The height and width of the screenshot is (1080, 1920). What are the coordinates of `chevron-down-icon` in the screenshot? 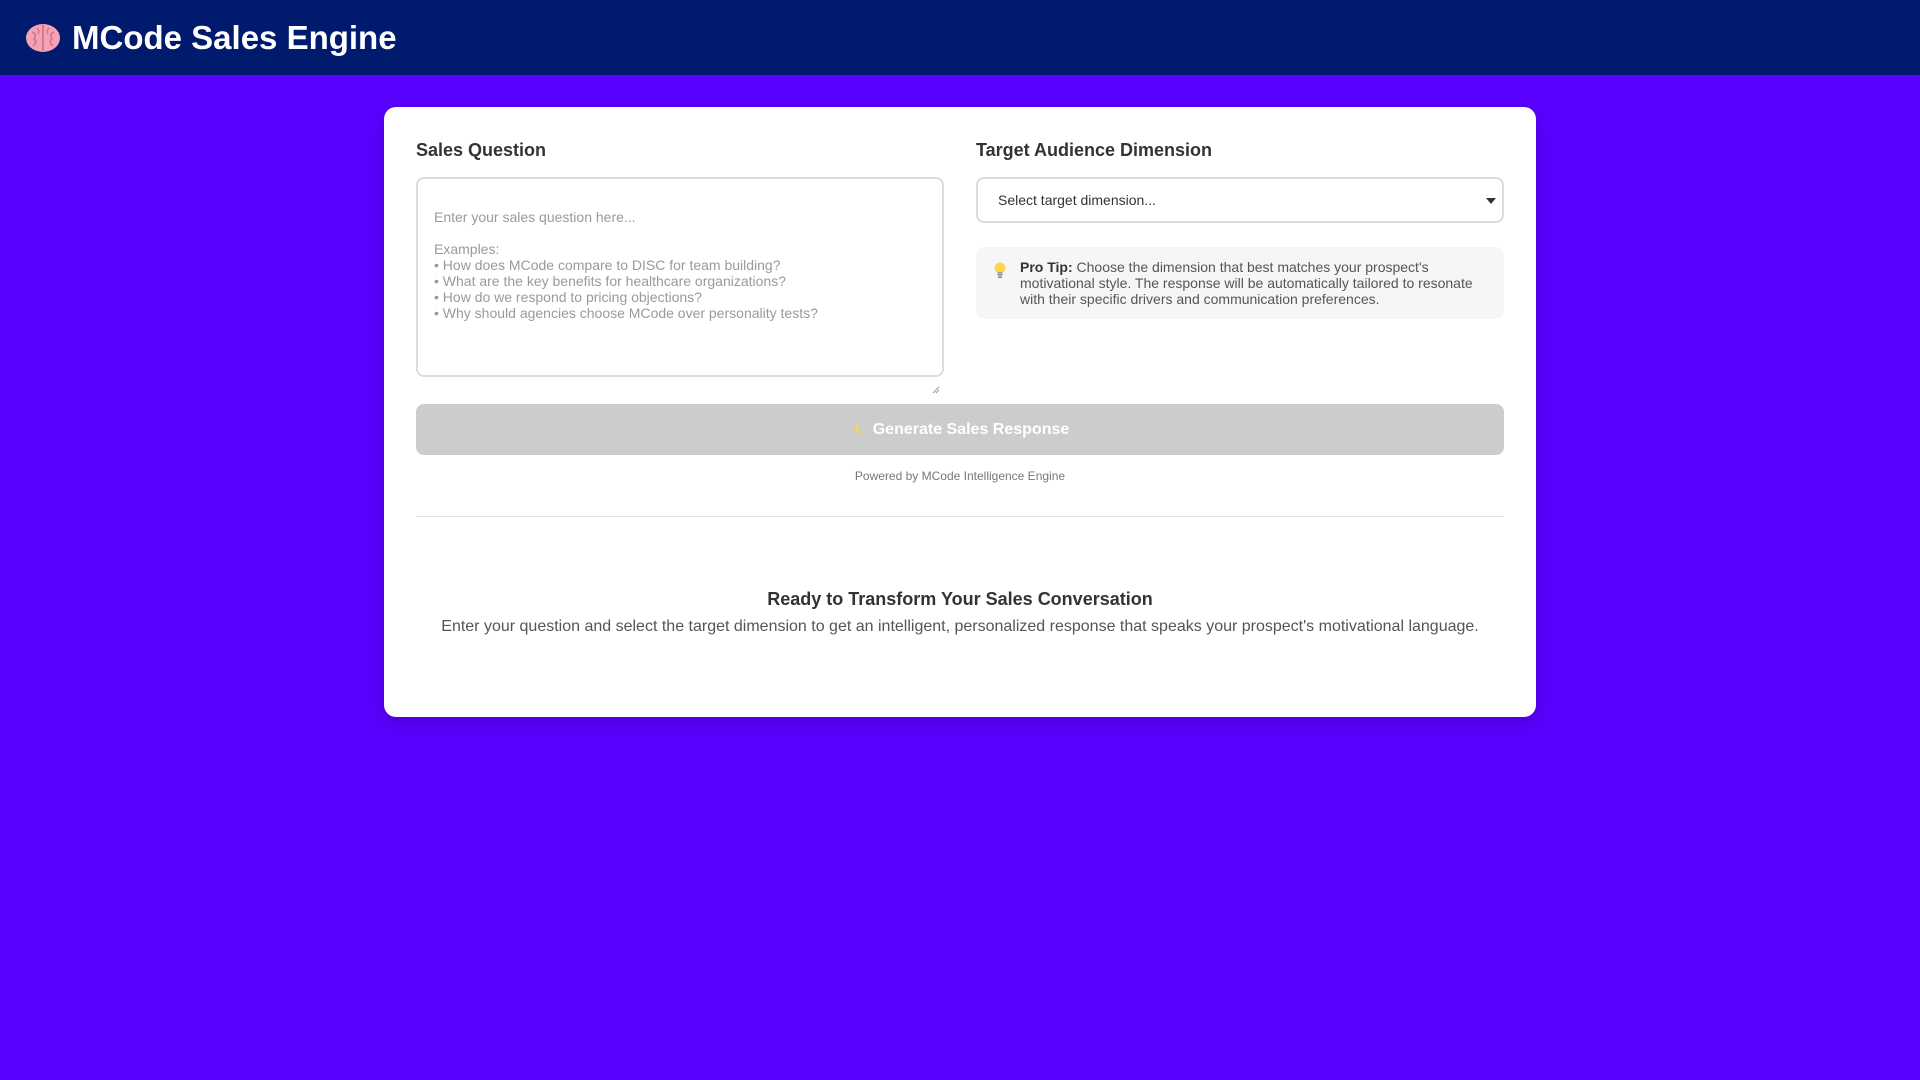 It's located at (1491, 201).